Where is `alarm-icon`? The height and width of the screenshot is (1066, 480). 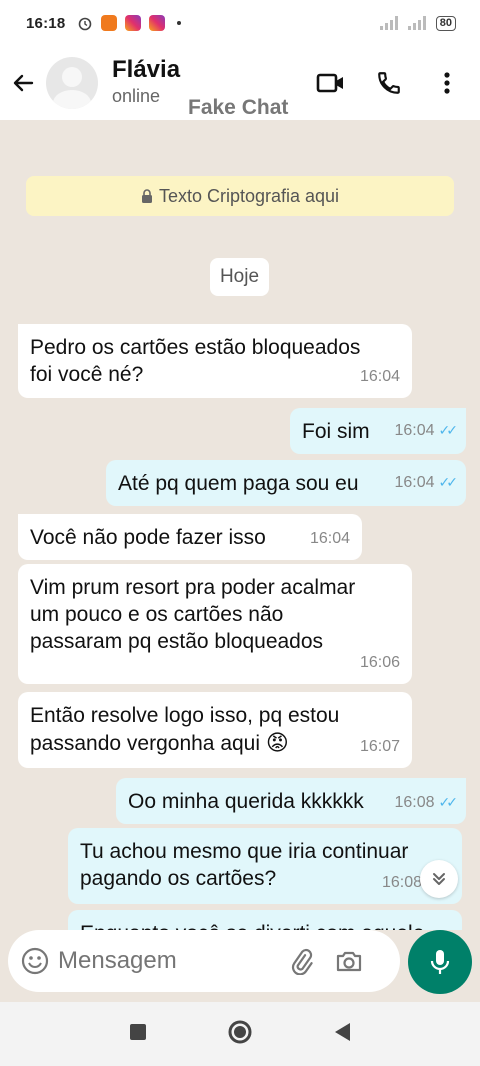 alarm-icon is located at coordinates (85, 24).